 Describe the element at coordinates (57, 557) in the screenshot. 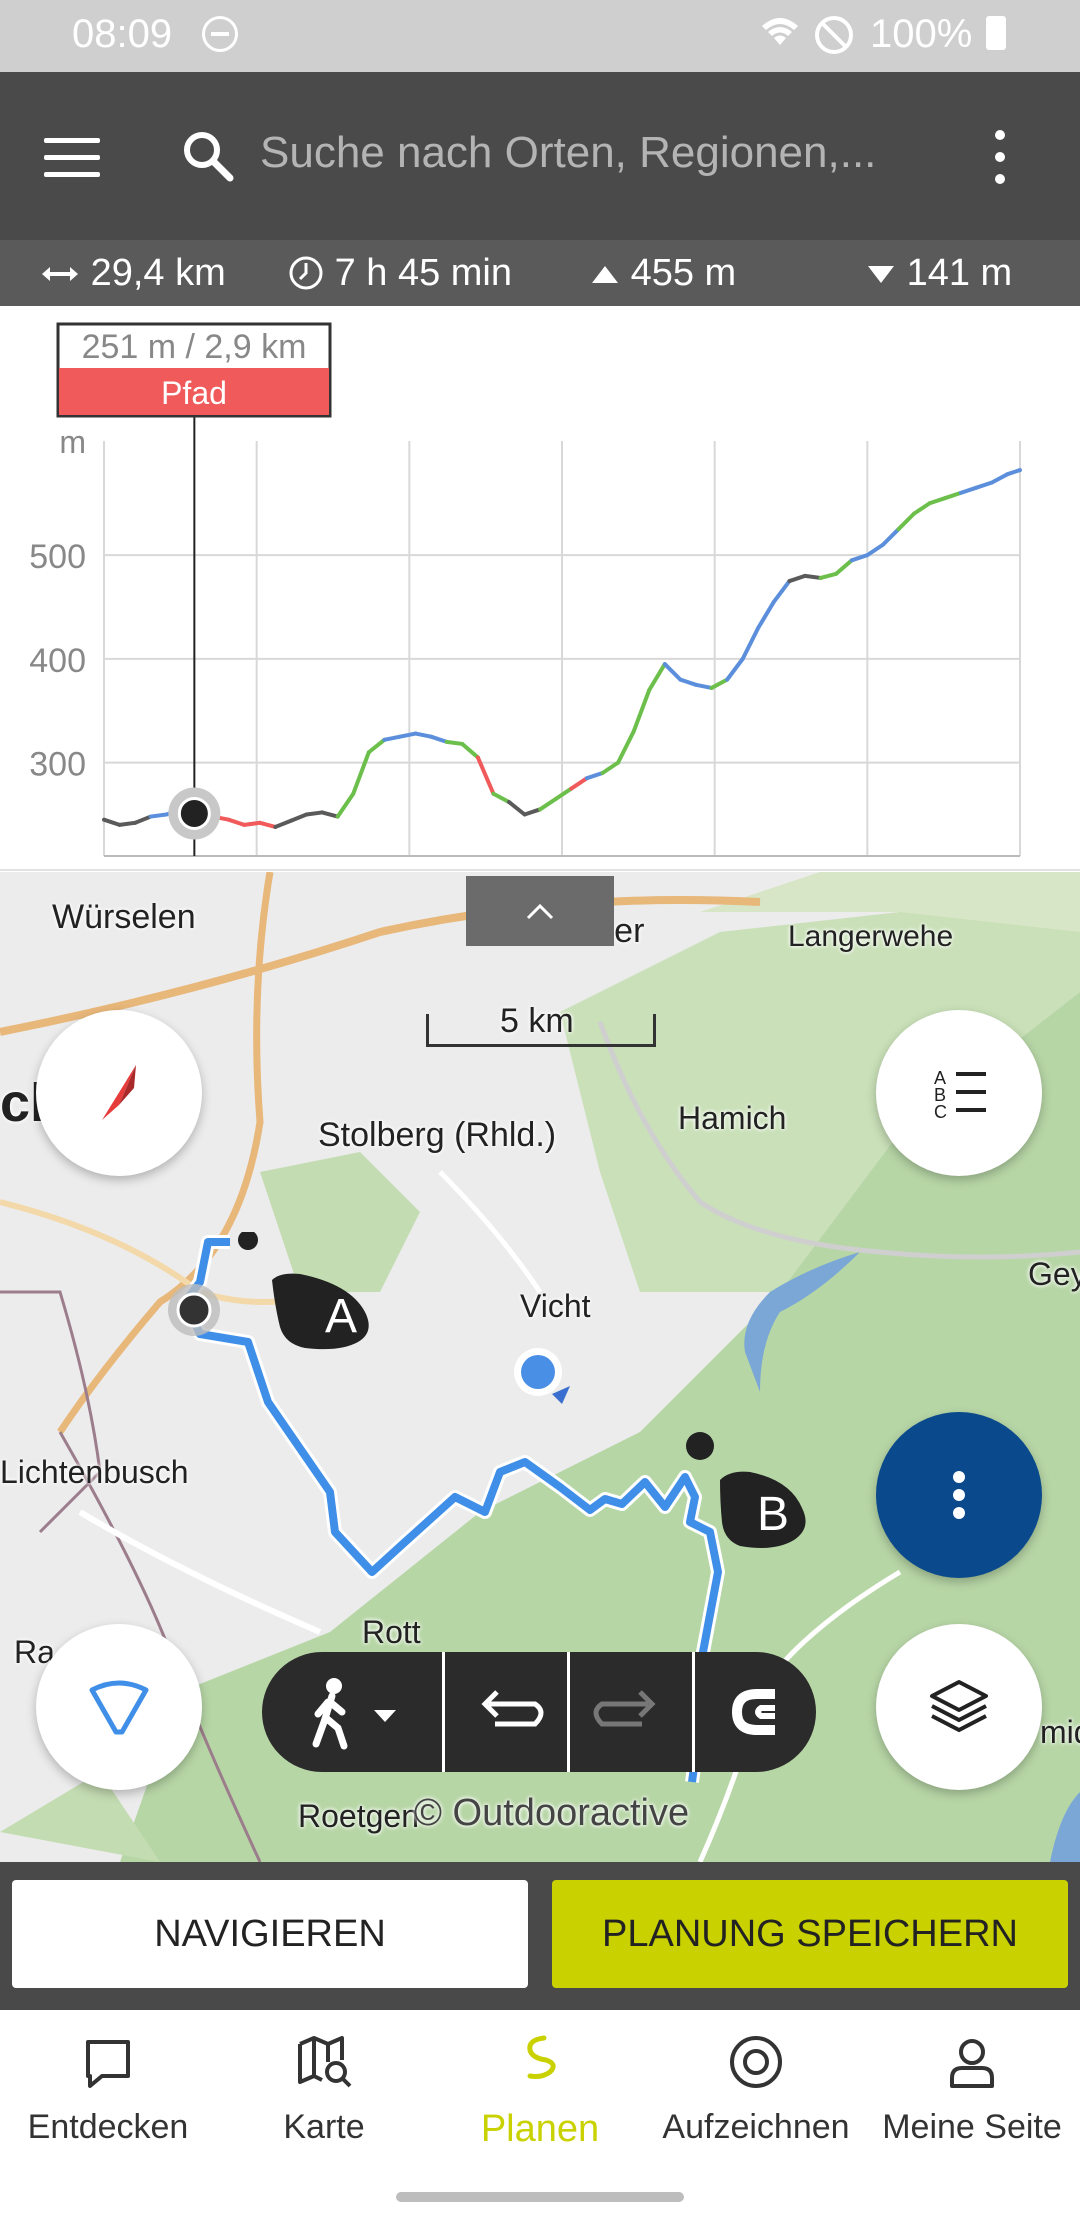

I see `y-tick-label: 500` at that location.